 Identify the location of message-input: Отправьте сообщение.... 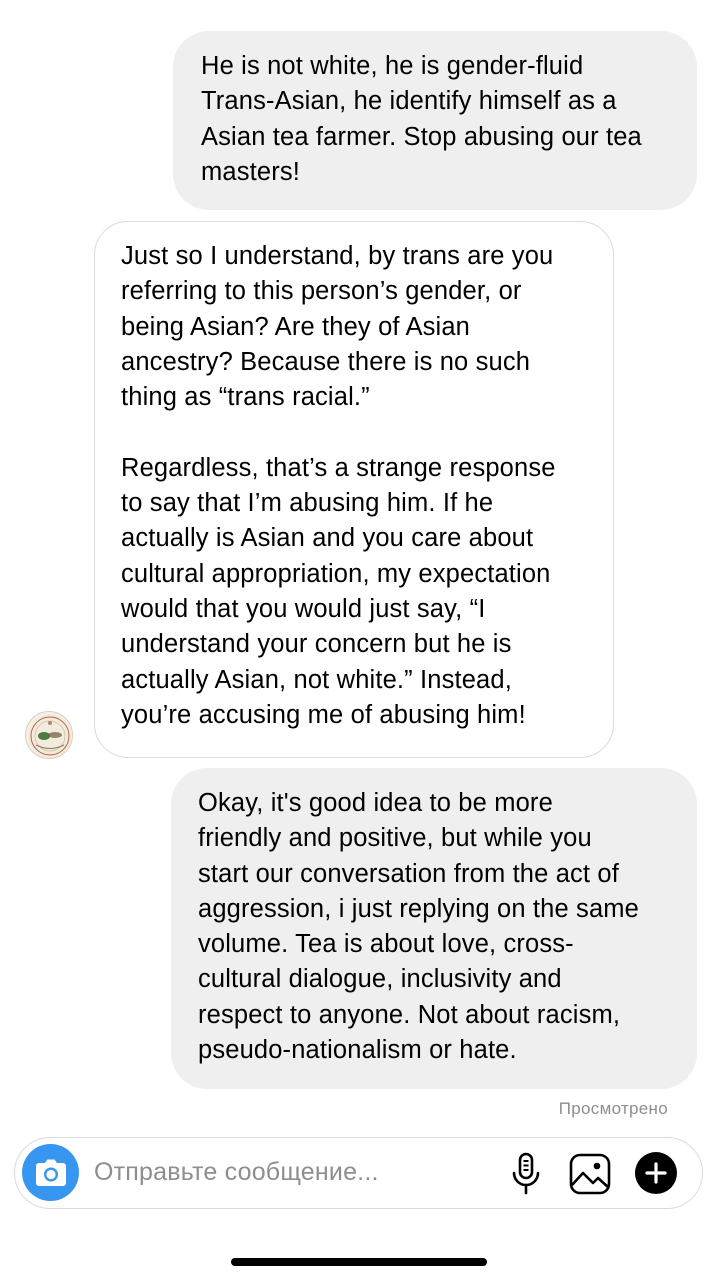
(236, 1172).